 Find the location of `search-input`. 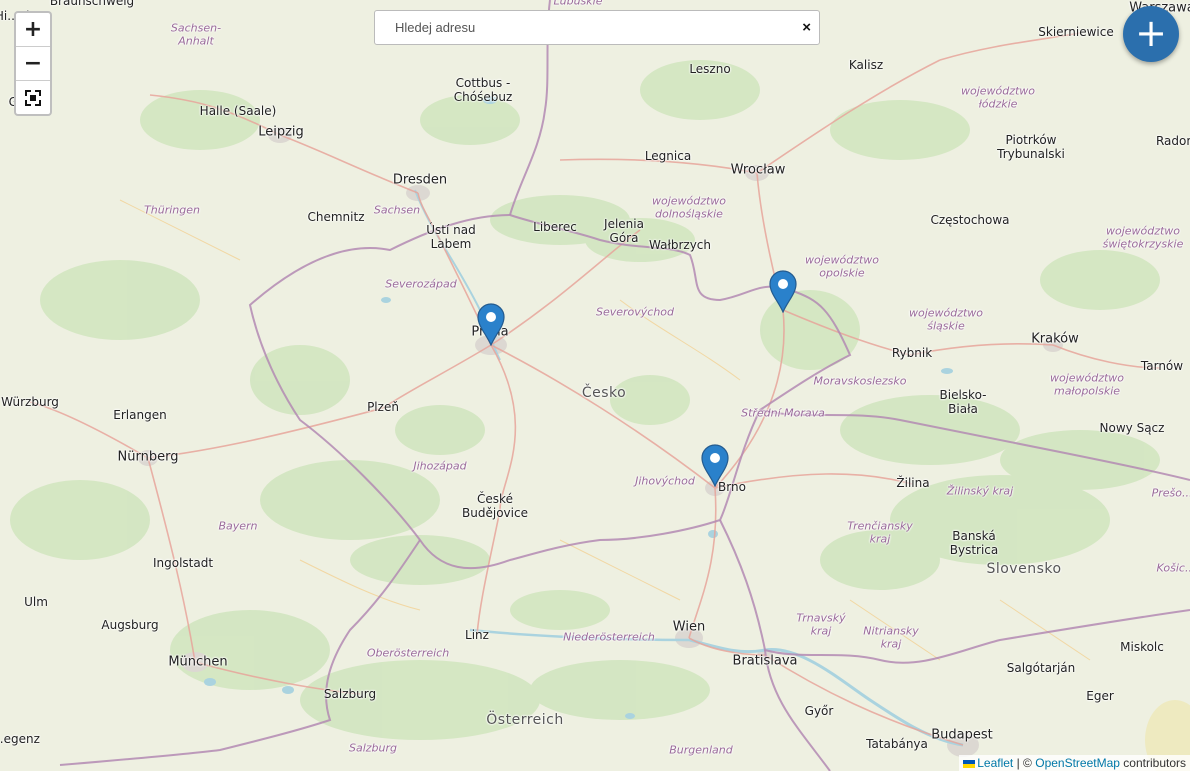

search-input is located at coordinates (585, 27).